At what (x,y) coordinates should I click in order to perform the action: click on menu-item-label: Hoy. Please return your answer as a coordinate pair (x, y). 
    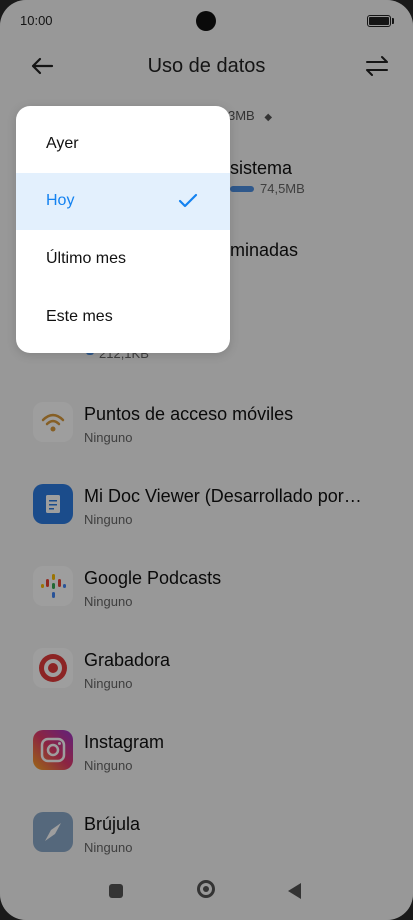
    Looking at the image, I should click on (60, 200).